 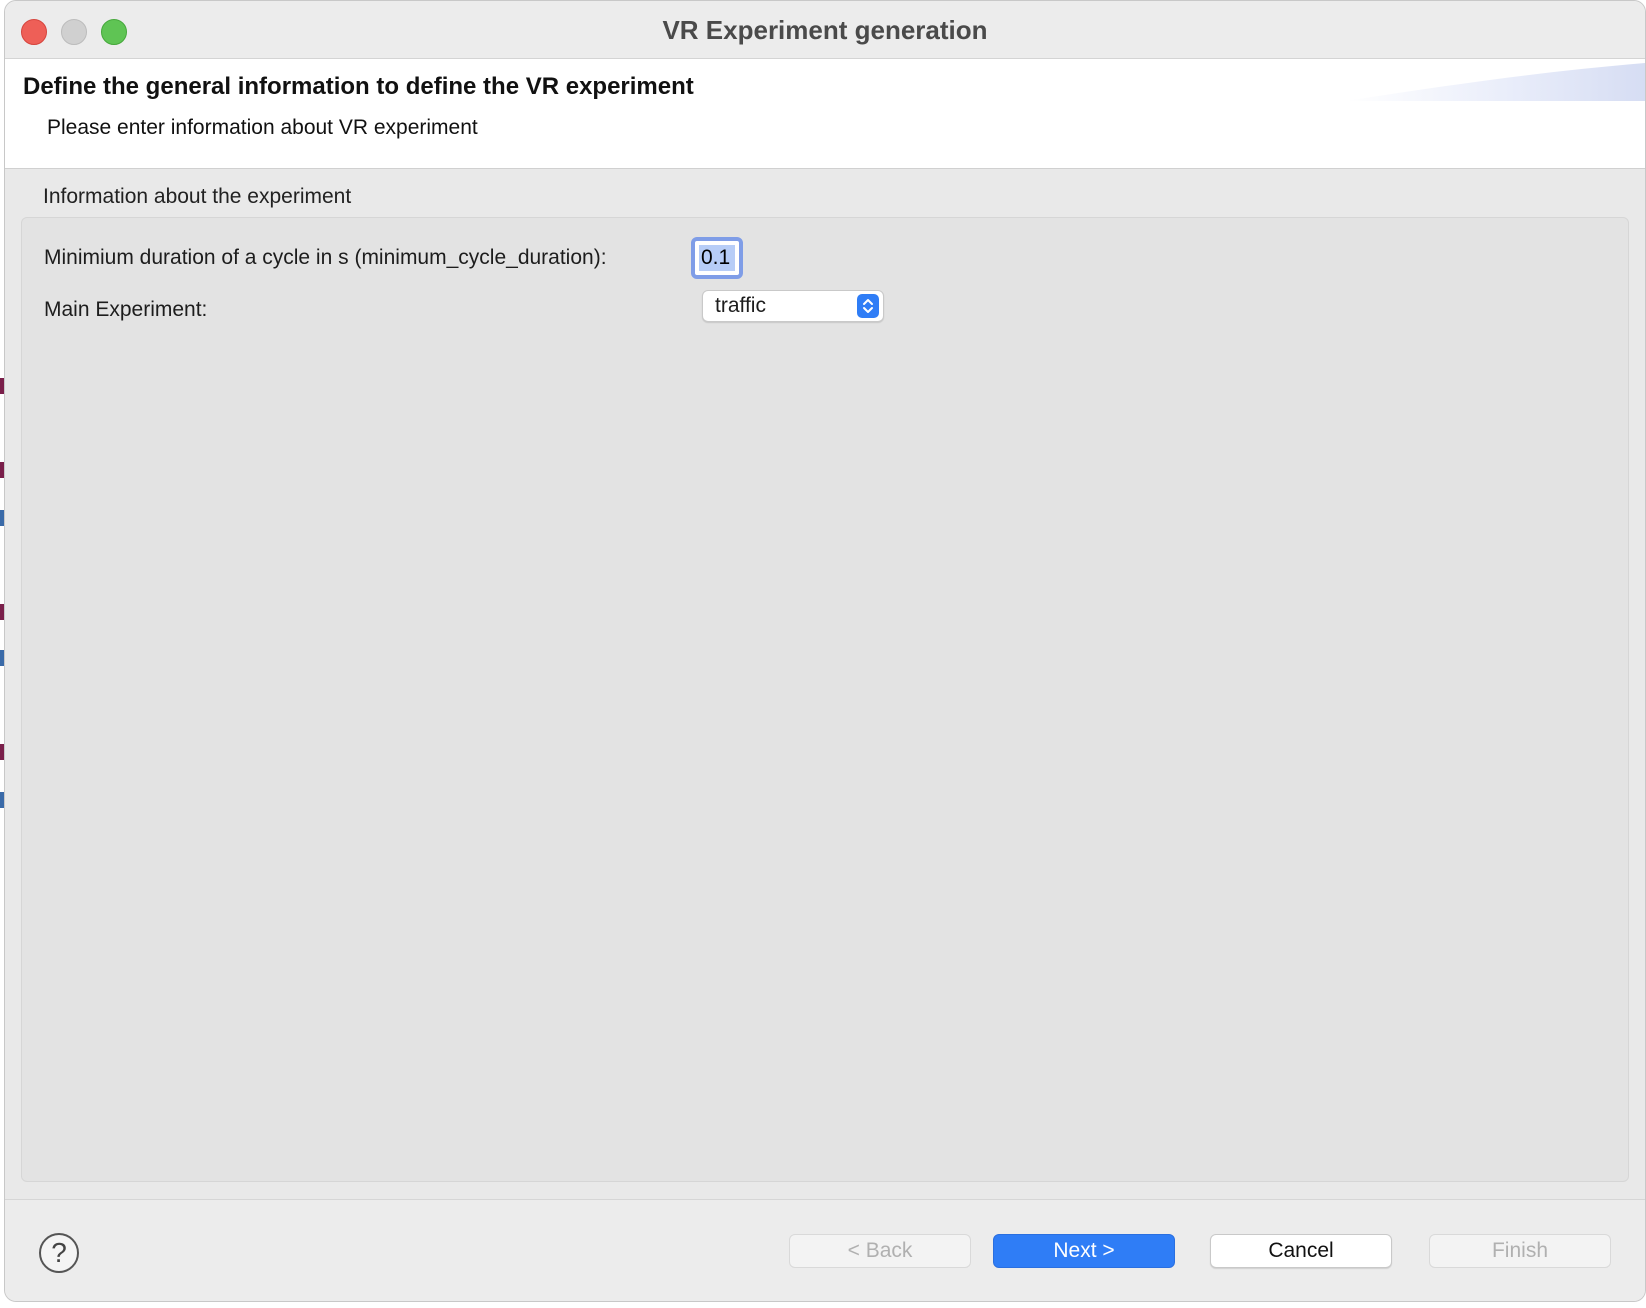 What do you see at coordinates (1520, 1251) in the screenshot?
I see `finish-button: Finish` at bounding box center [1520, 1251].